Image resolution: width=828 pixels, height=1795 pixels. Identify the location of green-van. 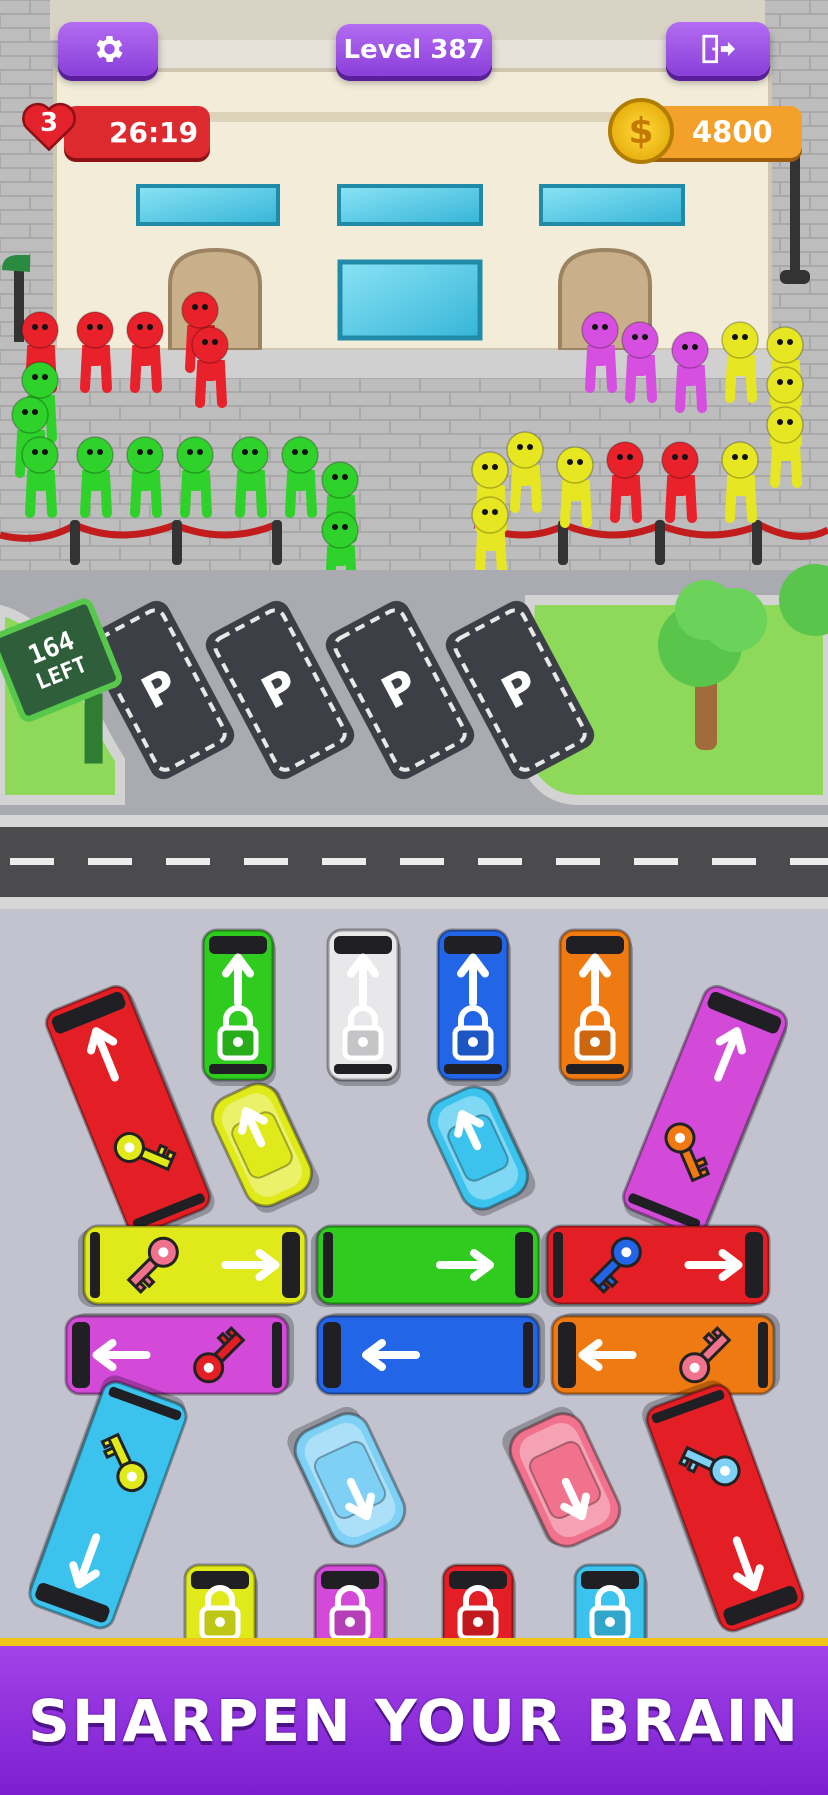
(238, 1007).